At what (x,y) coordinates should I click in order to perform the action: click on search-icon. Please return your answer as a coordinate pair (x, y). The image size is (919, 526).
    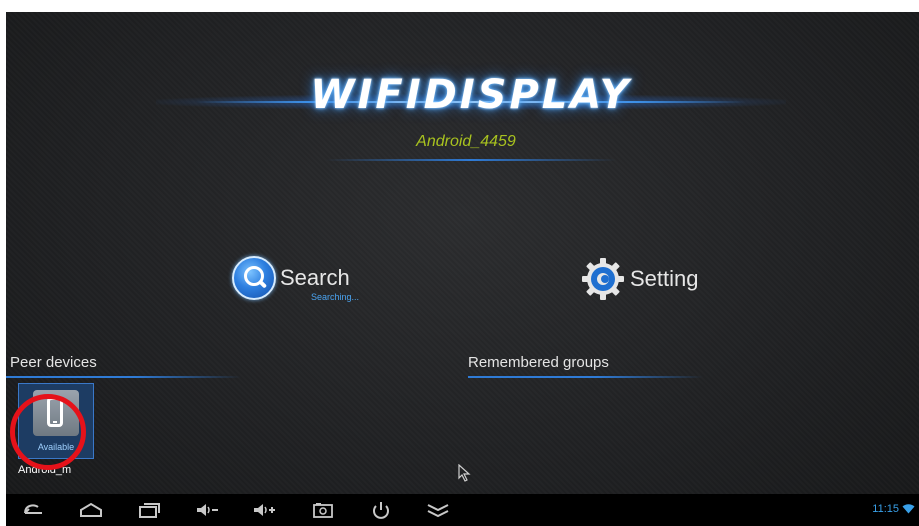
    Looking at the image, I should click on (254, 278).